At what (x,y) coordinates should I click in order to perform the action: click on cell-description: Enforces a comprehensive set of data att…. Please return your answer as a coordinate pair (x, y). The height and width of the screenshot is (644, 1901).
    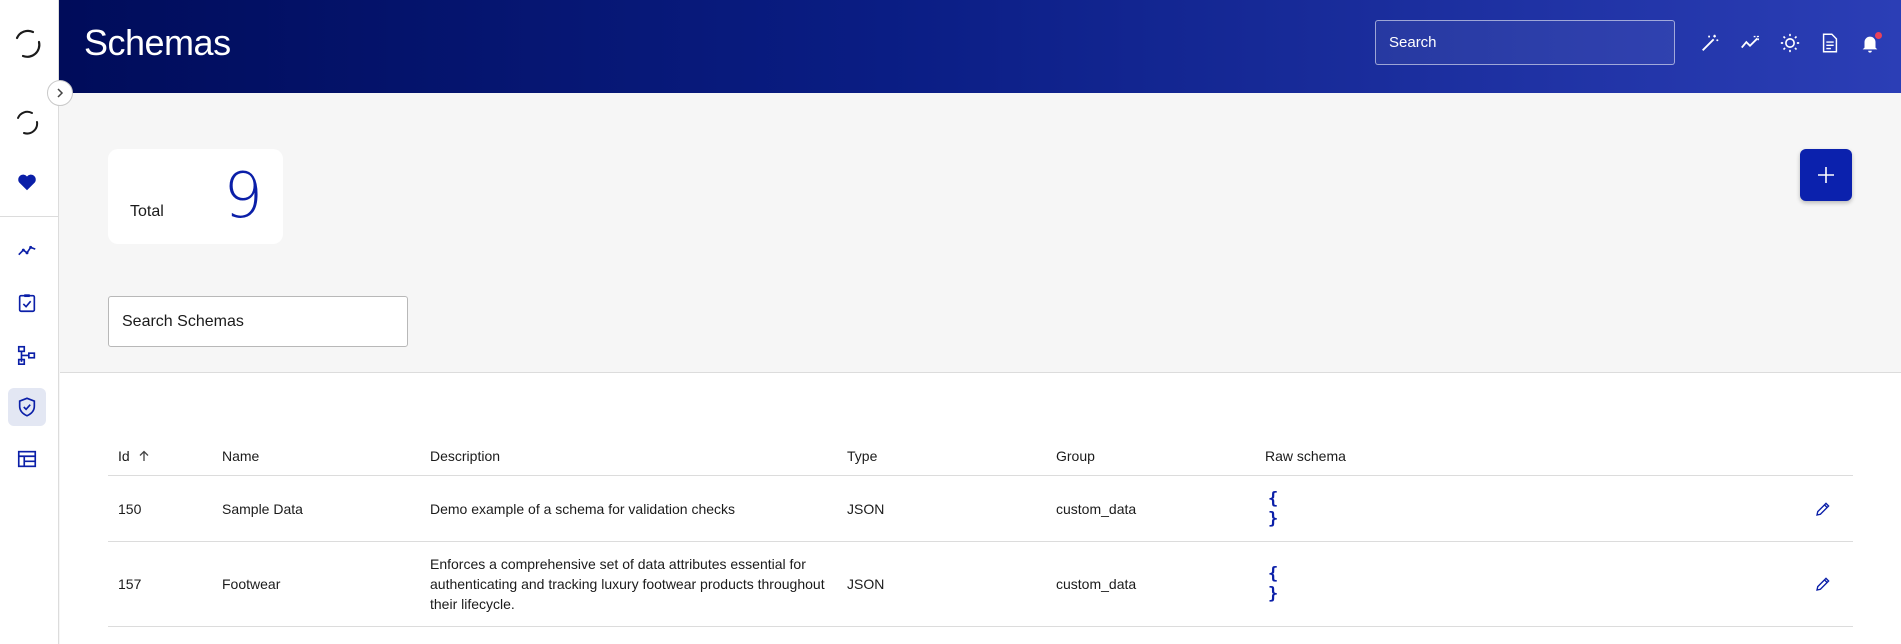
    Looking at the image, I should click on (627, 584).